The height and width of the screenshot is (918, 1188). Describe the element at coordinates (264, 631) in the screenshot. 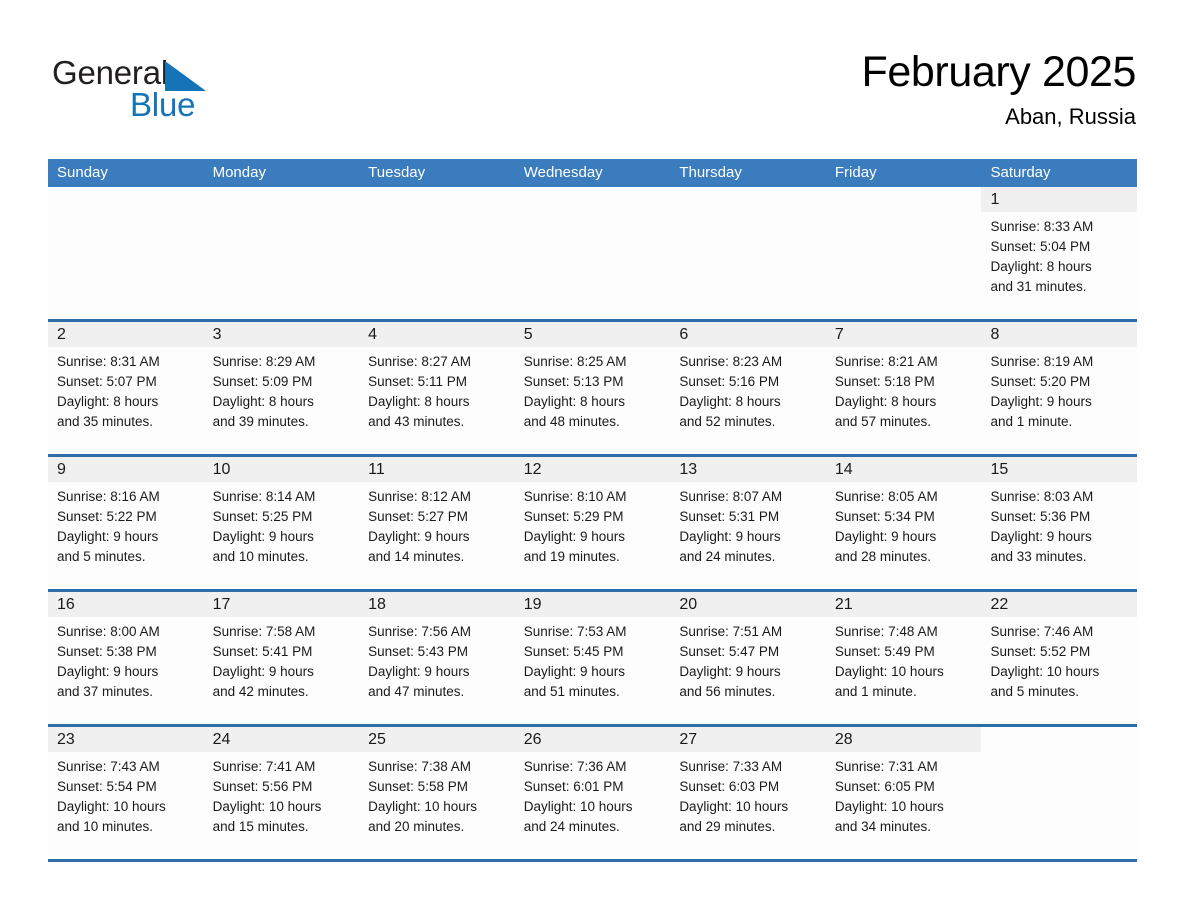

I see `day-info-line-sunrise: Sunrise: 7:58 AM` at that location.